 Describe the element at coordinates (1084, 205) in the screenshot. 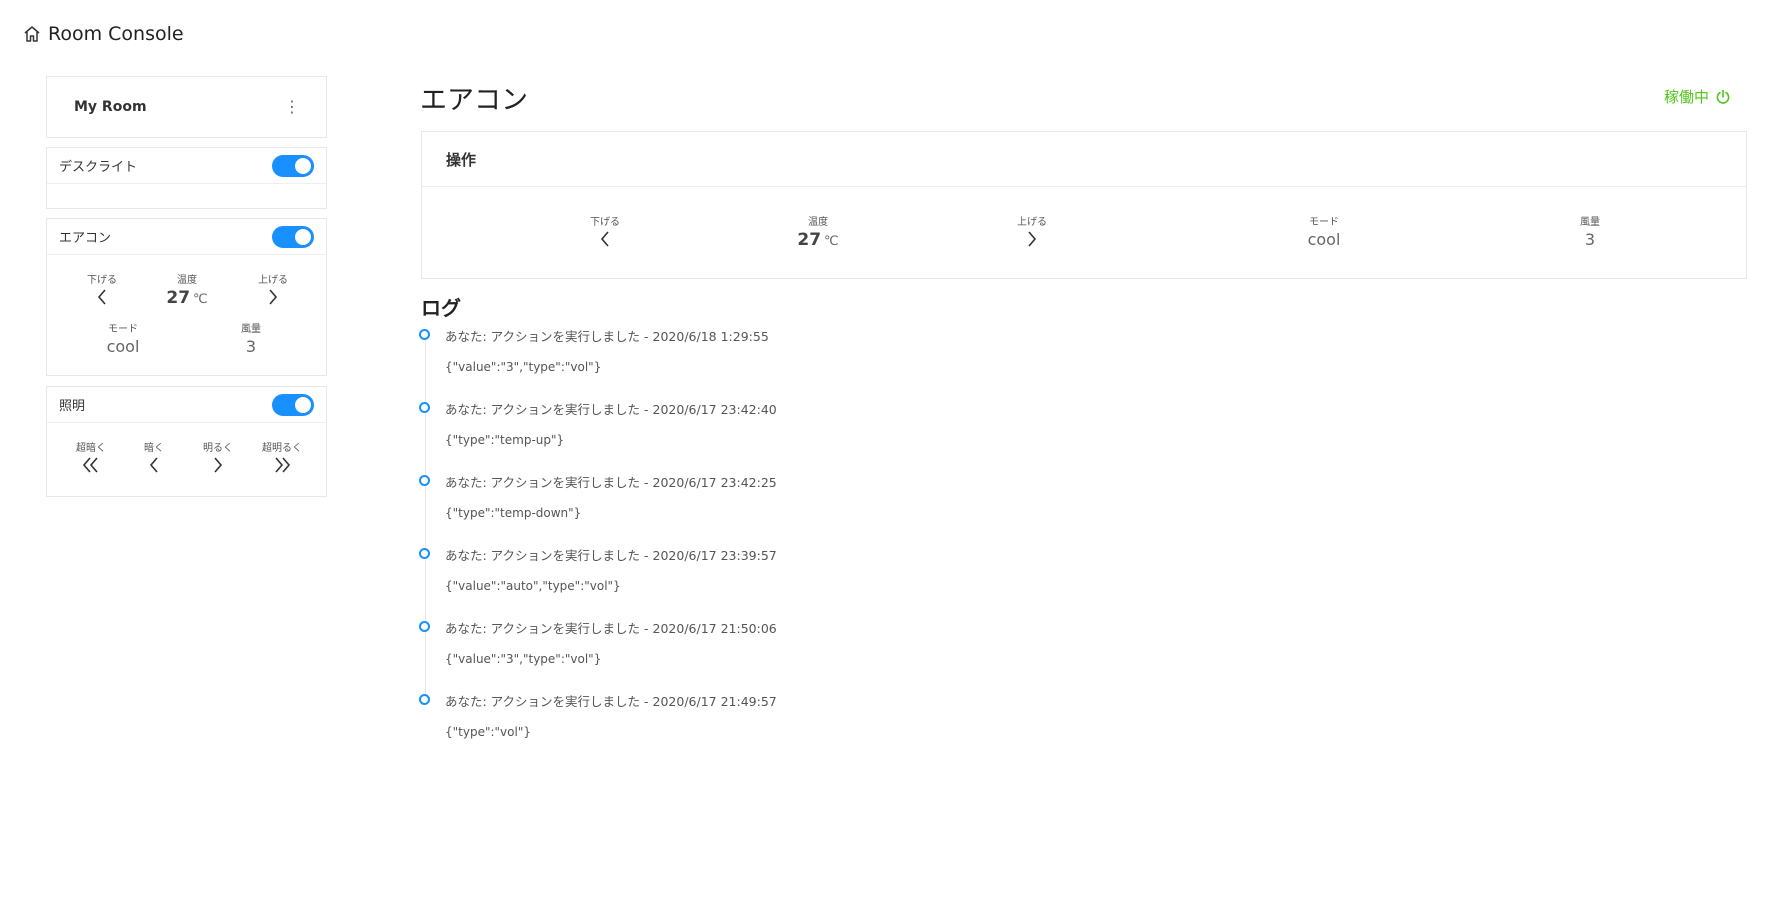

I see `controls-panel: 操作 下げる 温度 27 ℃ 上げる モード cool 風量 3` at that location.